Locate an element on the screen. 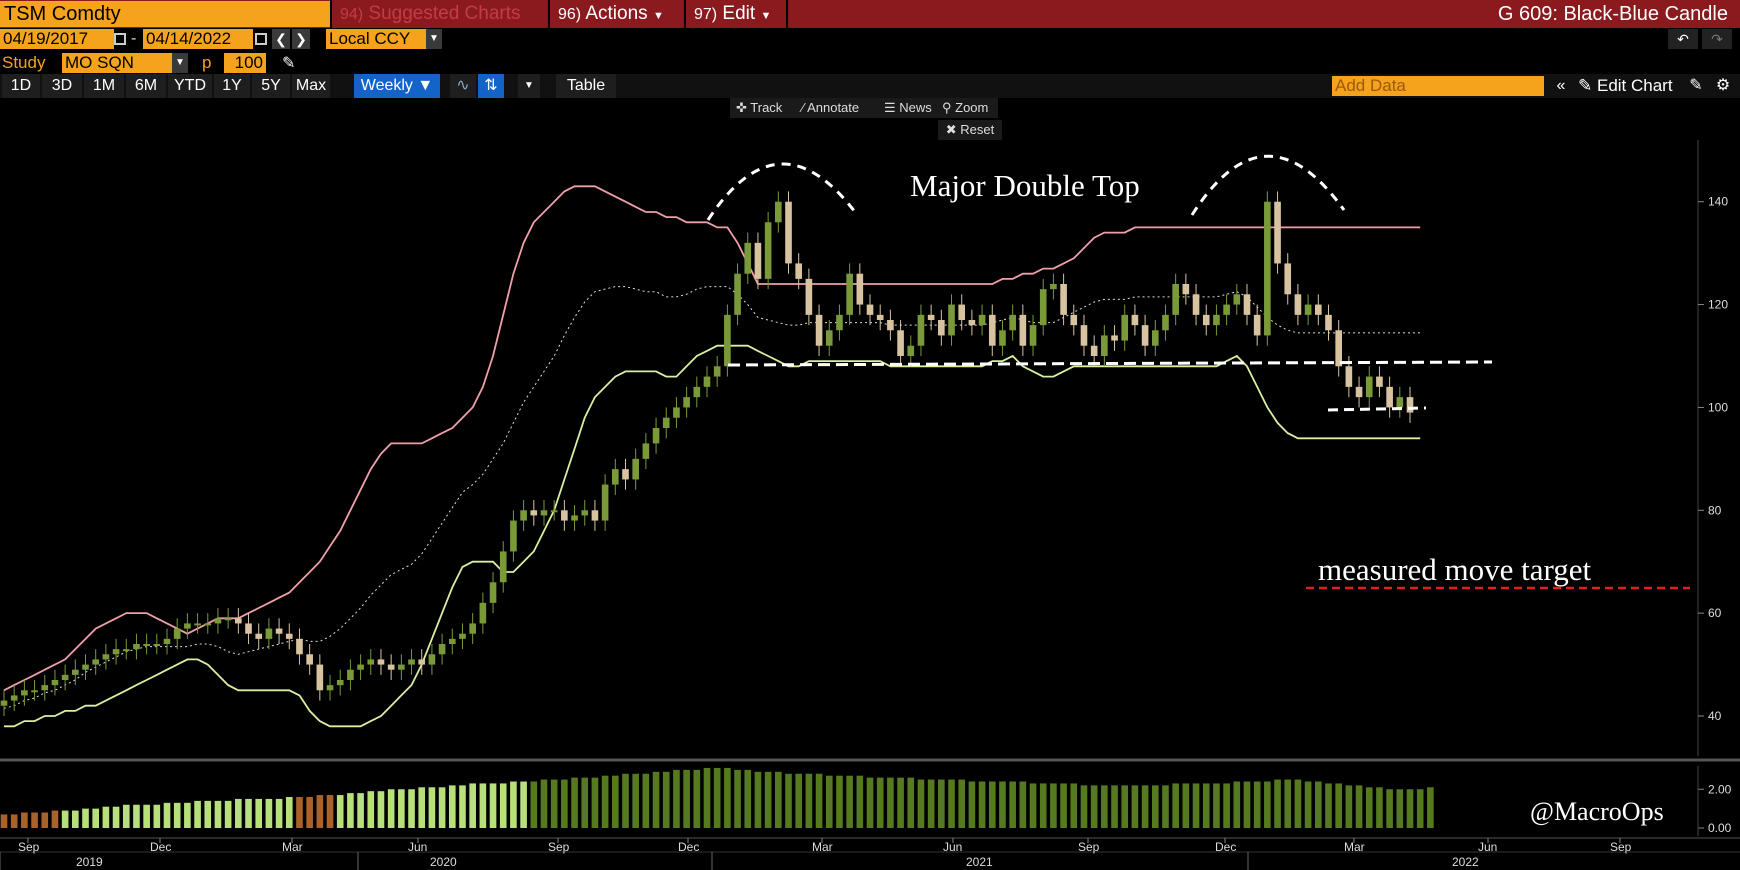 This screenshot has width=1740, height=870. x-tick-label: Jun is located at coordinates (952, 847).